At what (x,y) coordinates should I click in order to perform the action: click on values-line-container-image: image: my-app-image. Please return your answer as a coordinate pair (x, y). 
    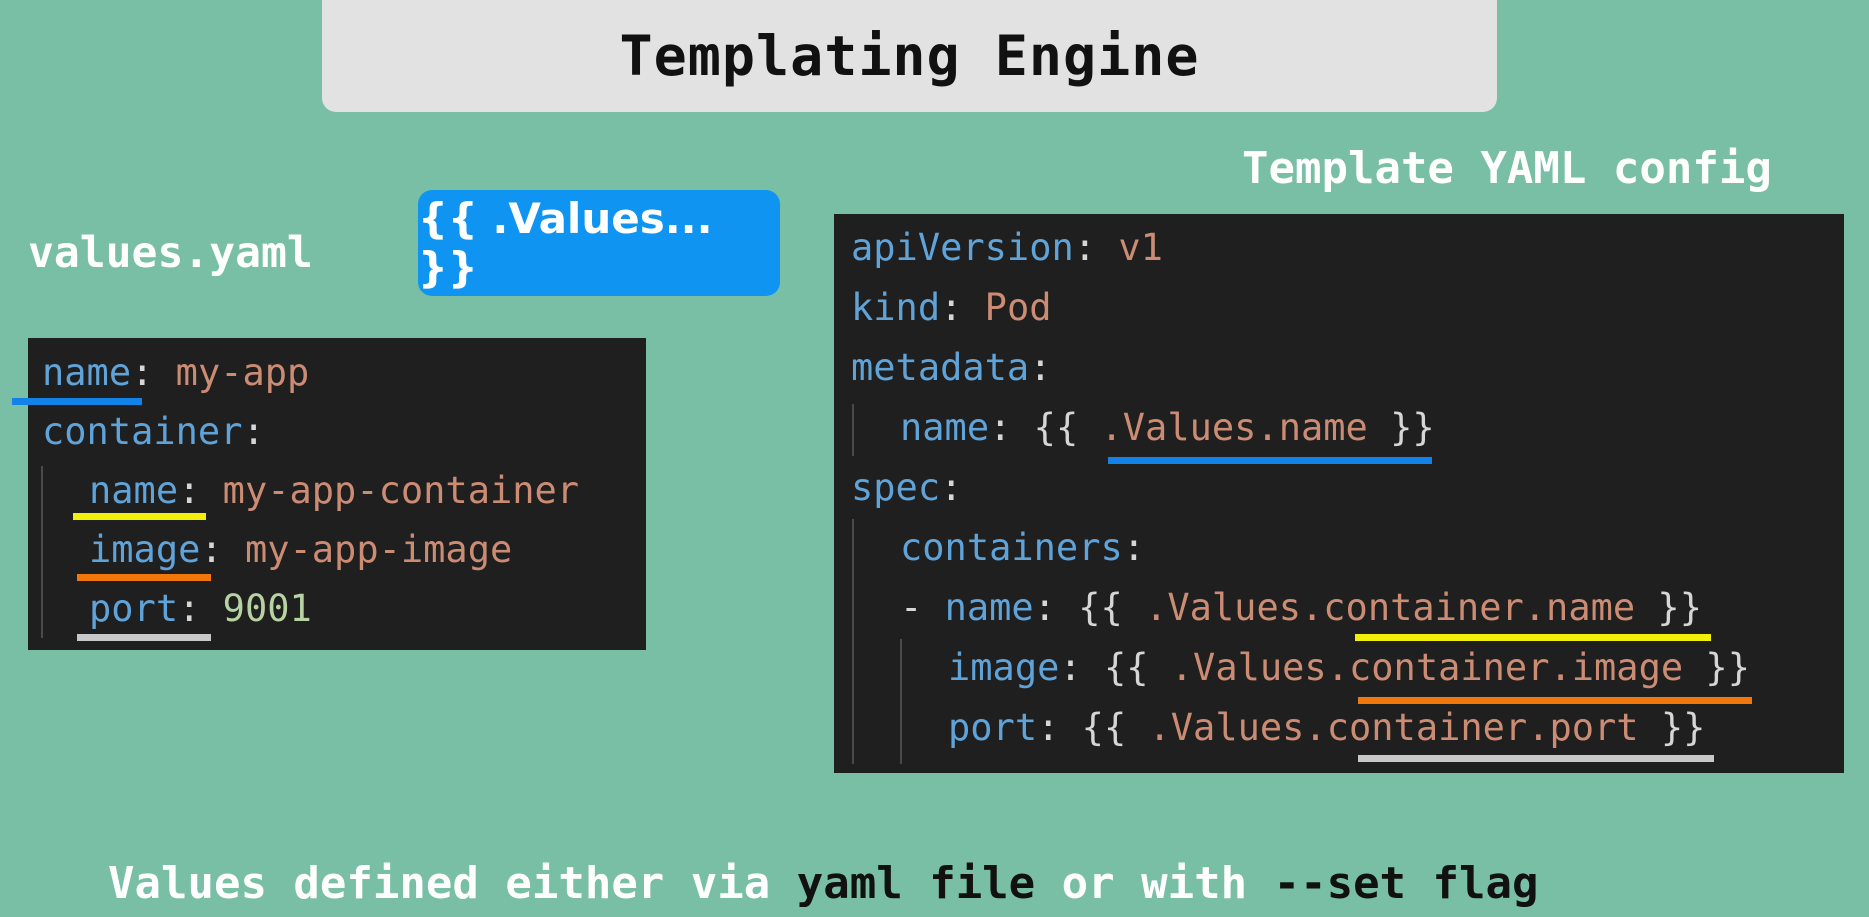
    Looking at the image, I should click on (300, 549).